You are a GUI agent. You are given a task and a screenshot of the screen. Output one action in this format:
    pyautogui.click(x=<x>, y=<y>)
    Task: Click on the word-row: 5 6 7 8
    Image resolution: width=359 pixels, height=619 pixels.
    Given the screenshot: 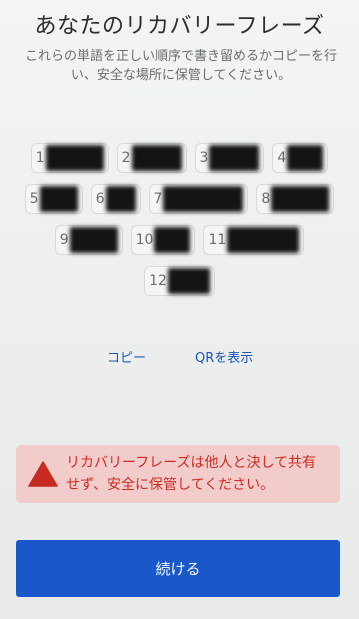 What is the action you would take?
    pyautogui.click(x=179, y=199)
    